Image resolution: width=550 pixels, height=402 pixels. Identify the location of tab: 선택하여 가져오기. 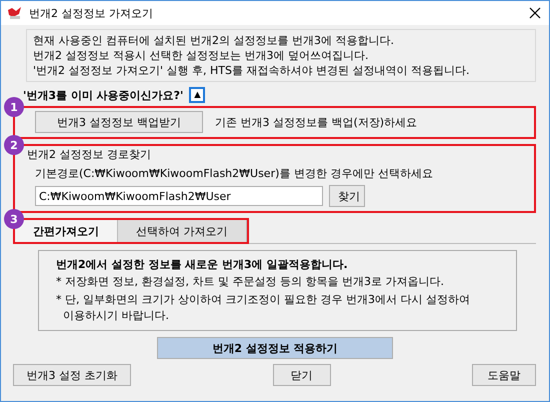
(182, 231).